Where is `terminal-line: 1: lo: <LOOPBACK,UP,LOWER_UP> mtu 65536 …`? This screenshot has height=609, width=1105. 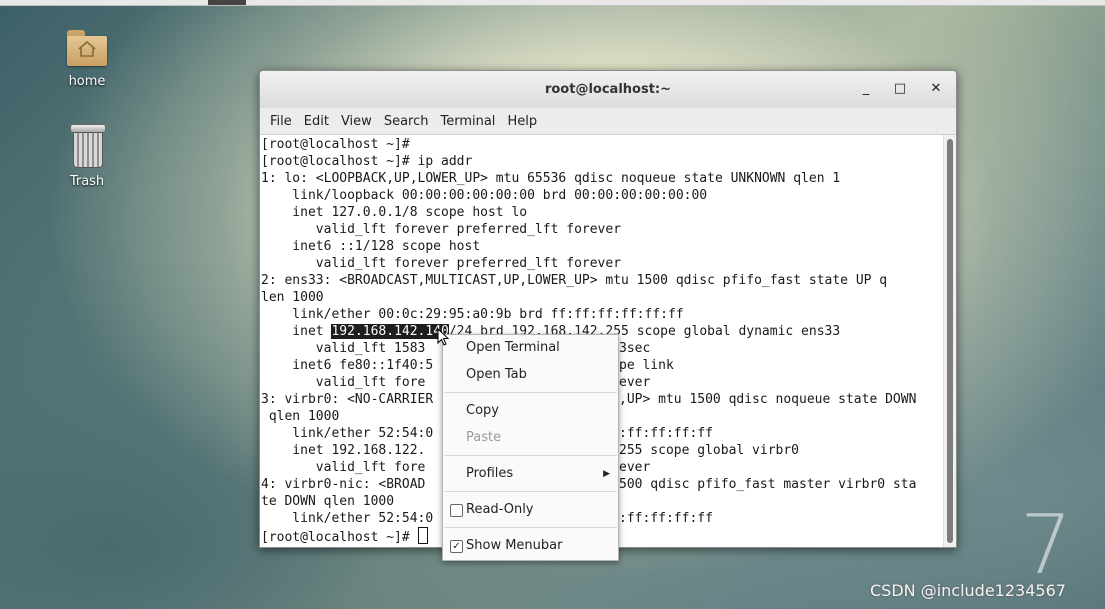
terminal-line: 1: lo: <LOOPBACK,UP,LOWER_UP> mtu 65536 … is located at coordinates (551, 178).